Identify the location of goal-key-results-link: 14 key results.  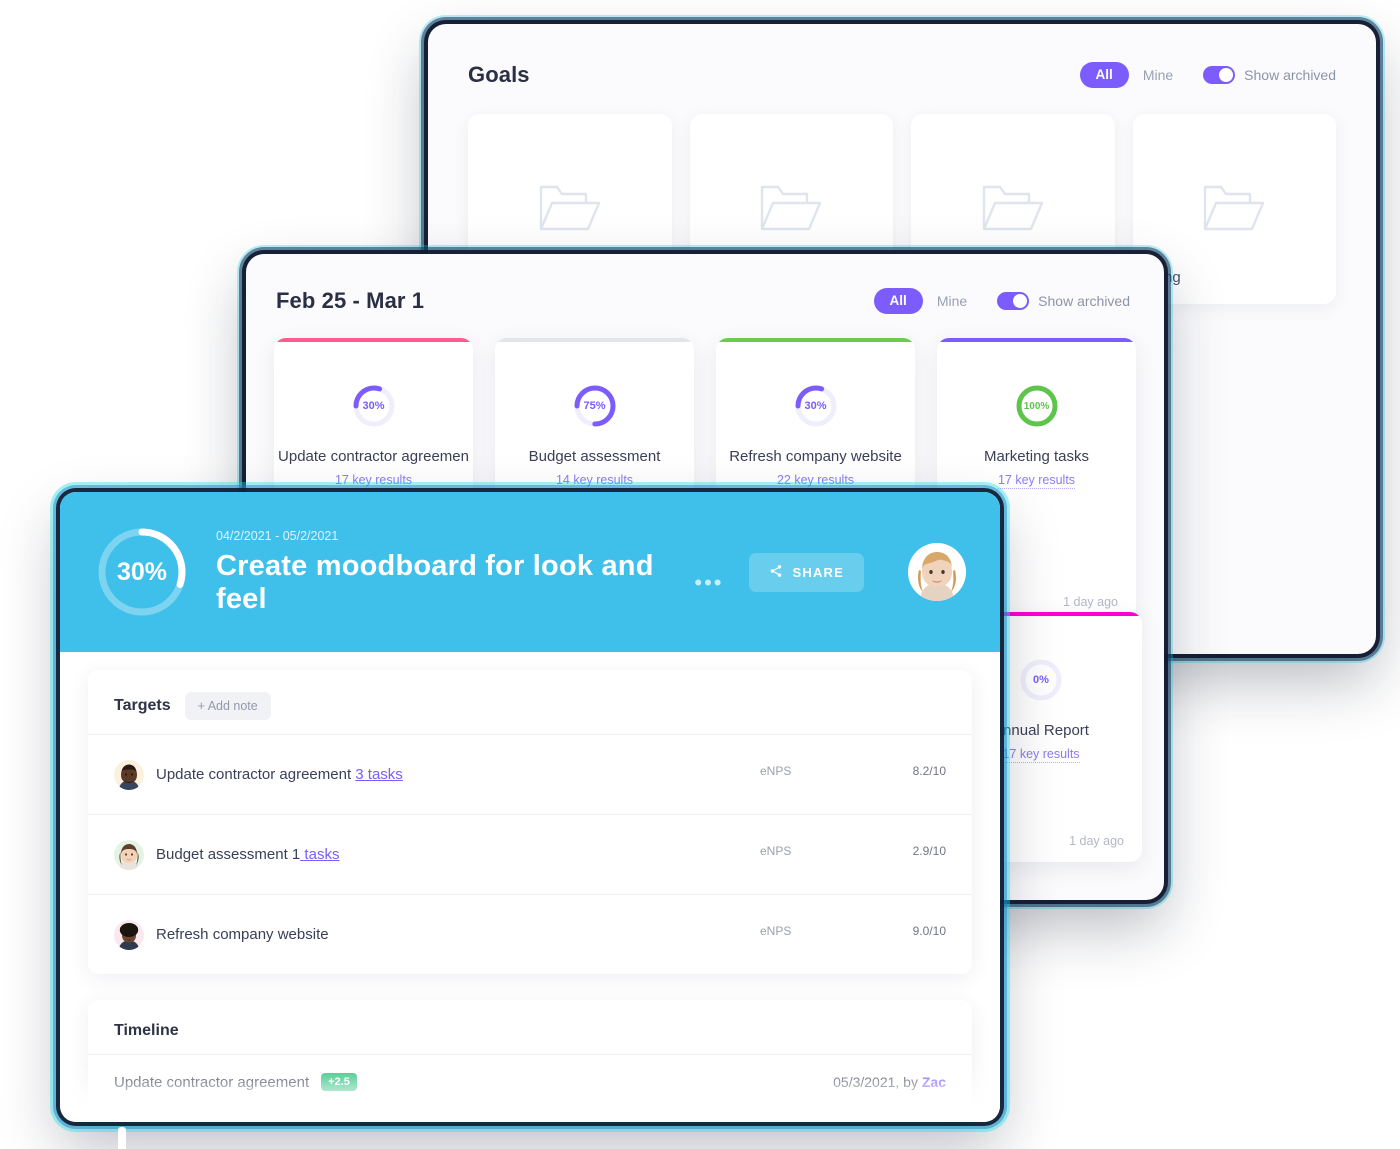
(594, 481).